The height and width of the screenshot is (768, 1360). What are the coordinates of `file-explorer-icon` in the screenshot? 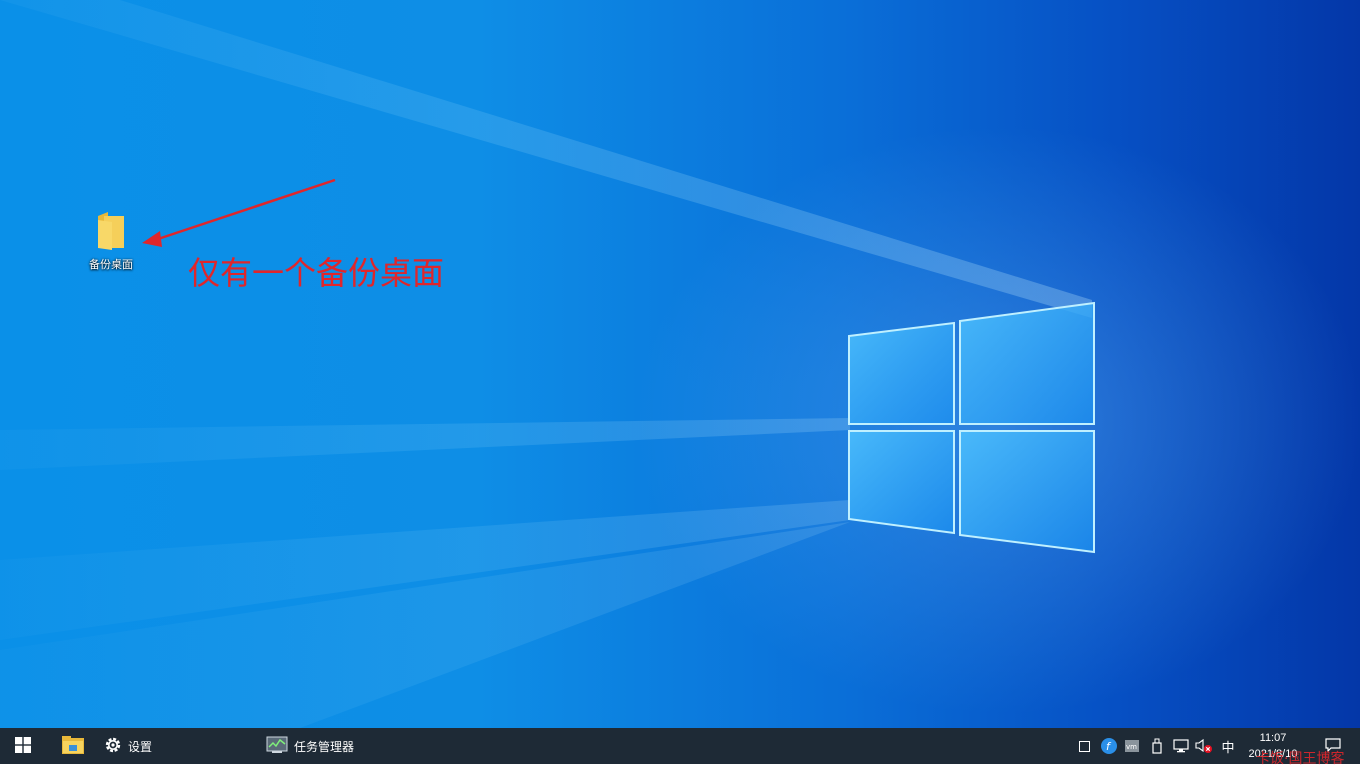 It's located at (73, 746).